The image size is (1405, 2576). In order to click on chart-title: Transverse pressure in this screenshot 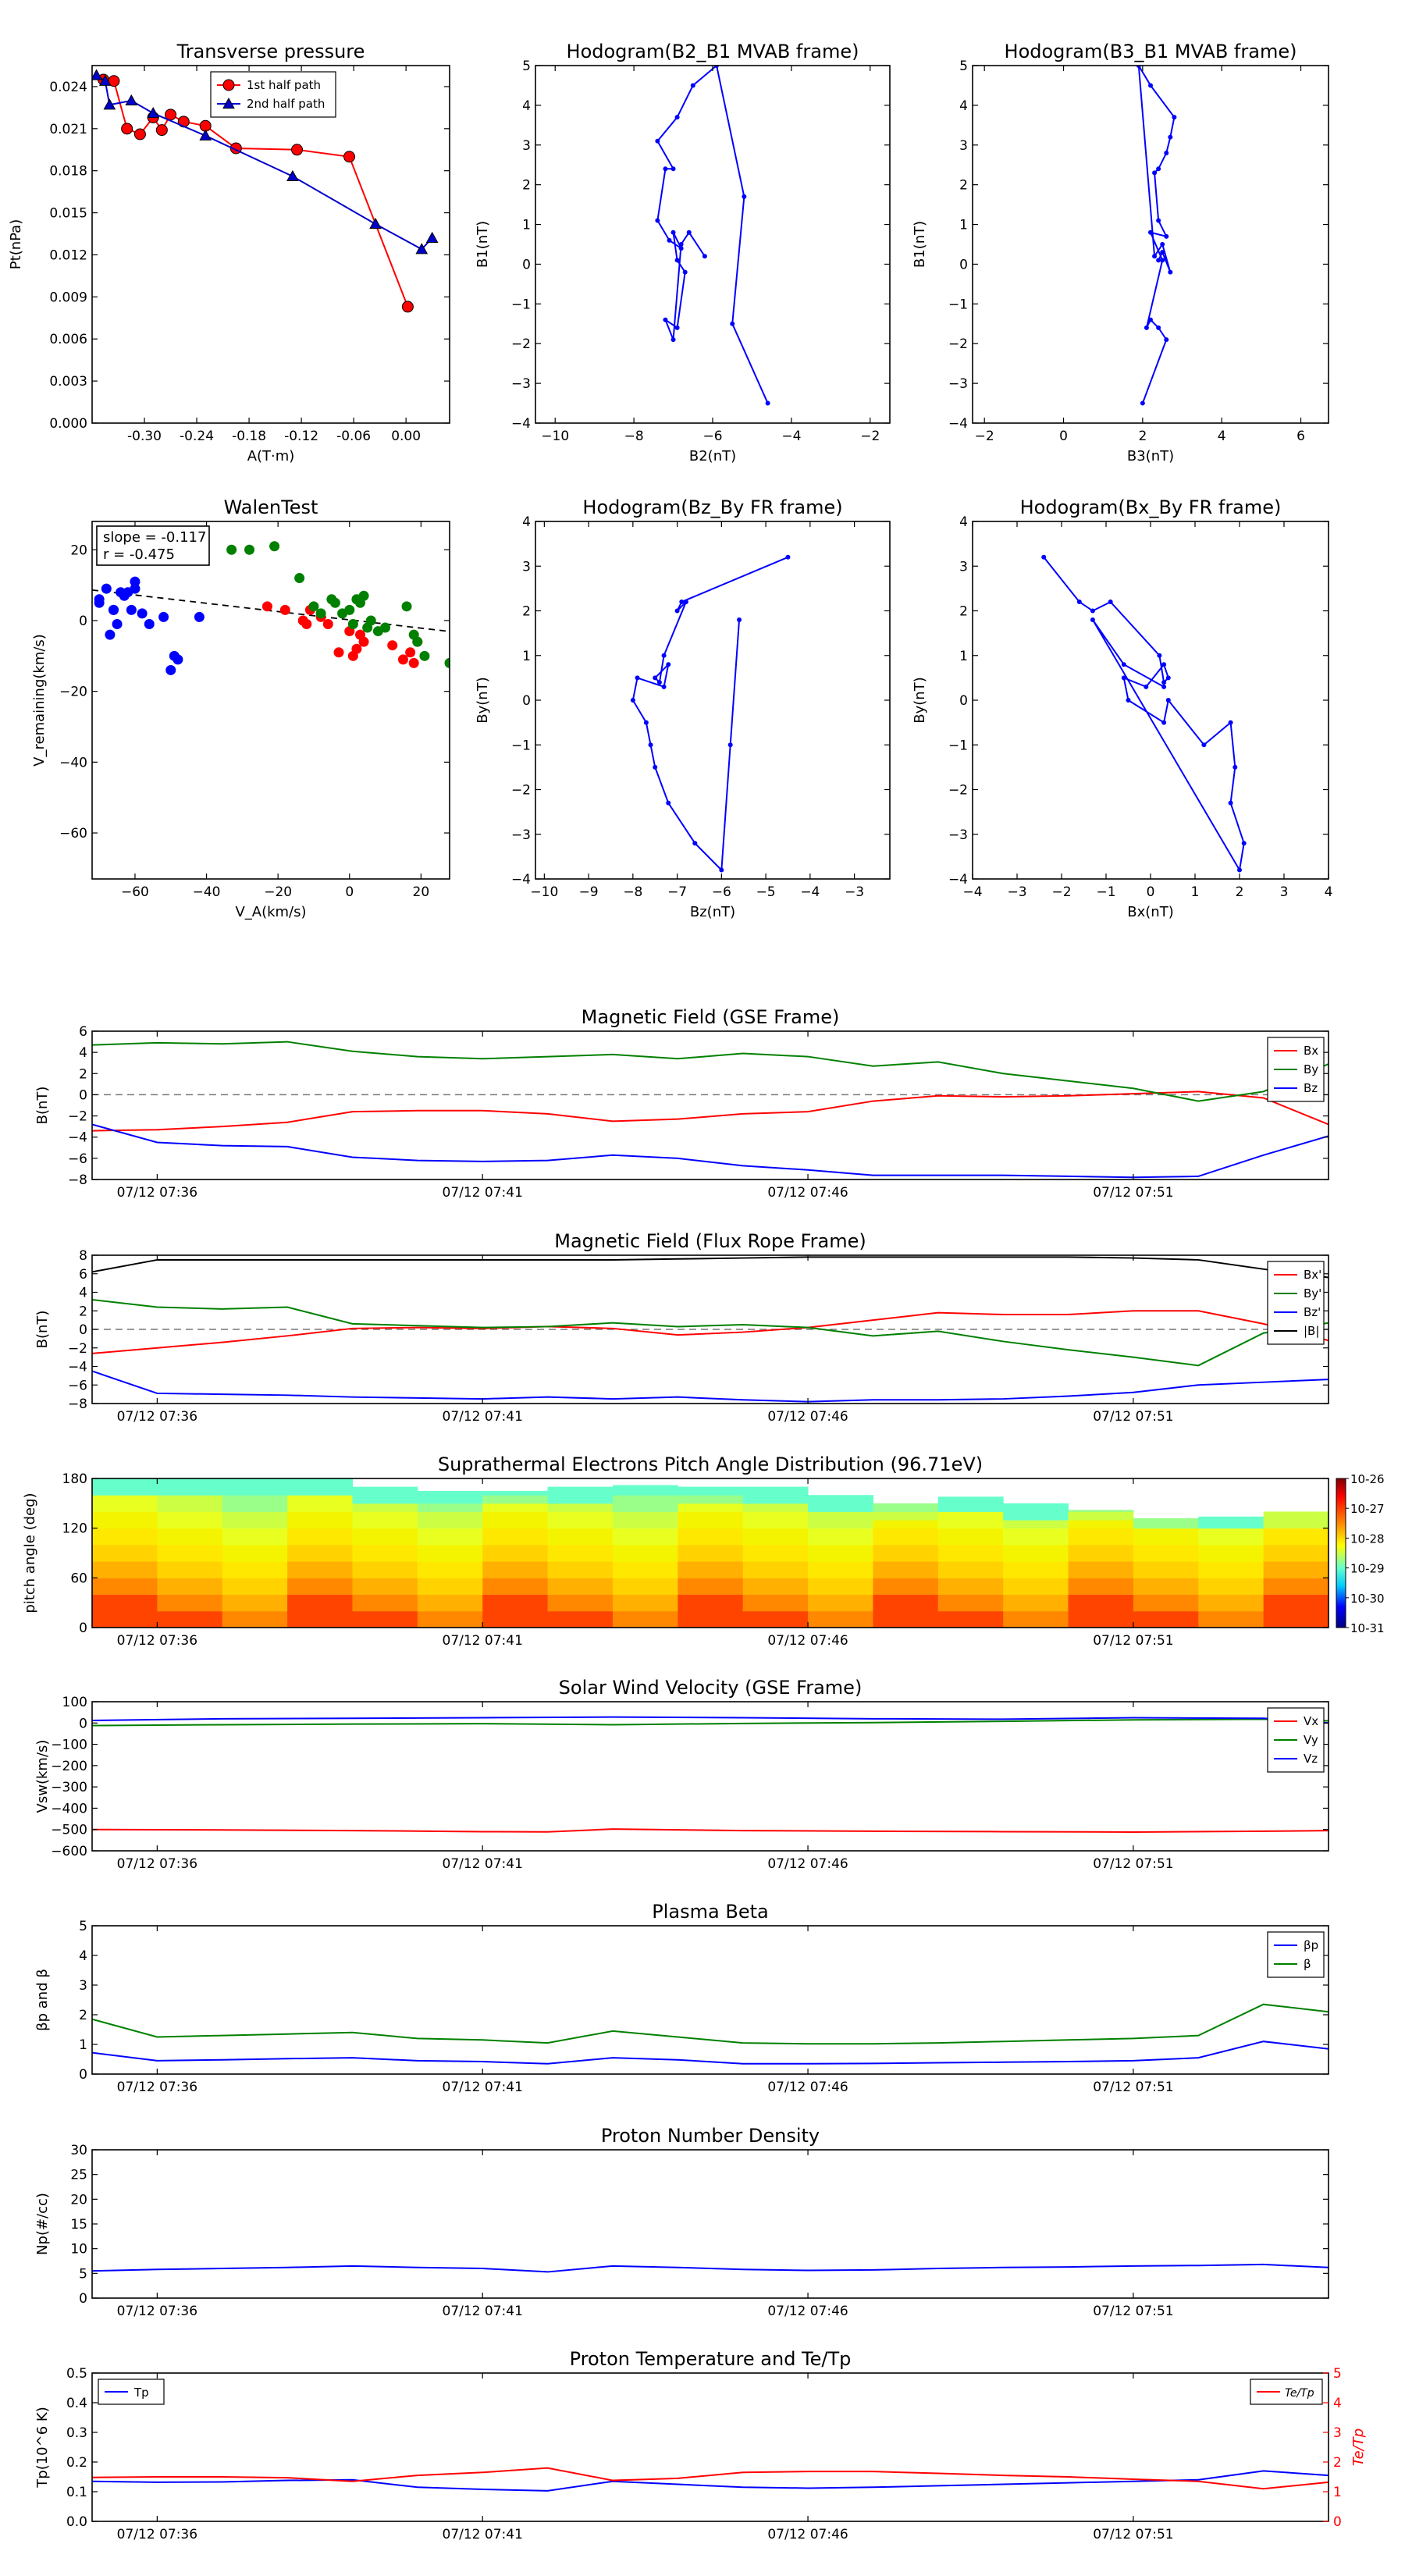, I will do `click(270, 51)`.